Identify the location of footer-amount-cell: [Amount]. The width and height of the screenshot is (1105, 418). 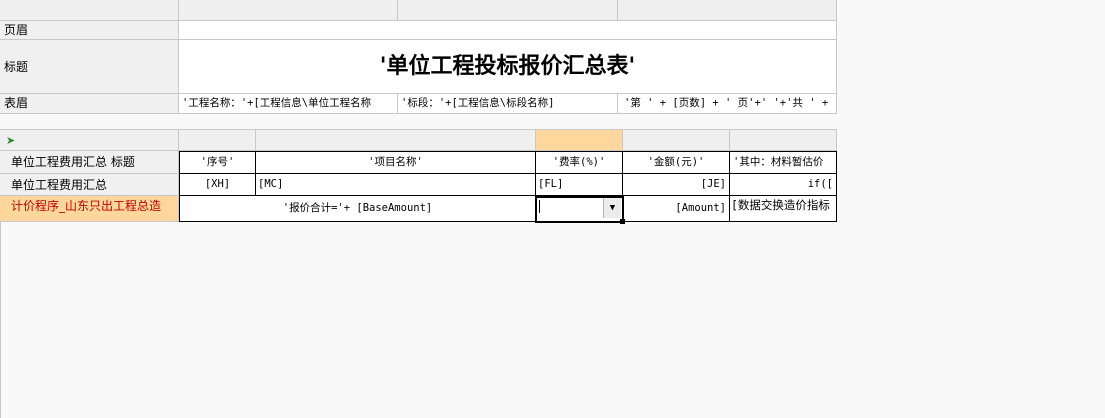
(676, 209).